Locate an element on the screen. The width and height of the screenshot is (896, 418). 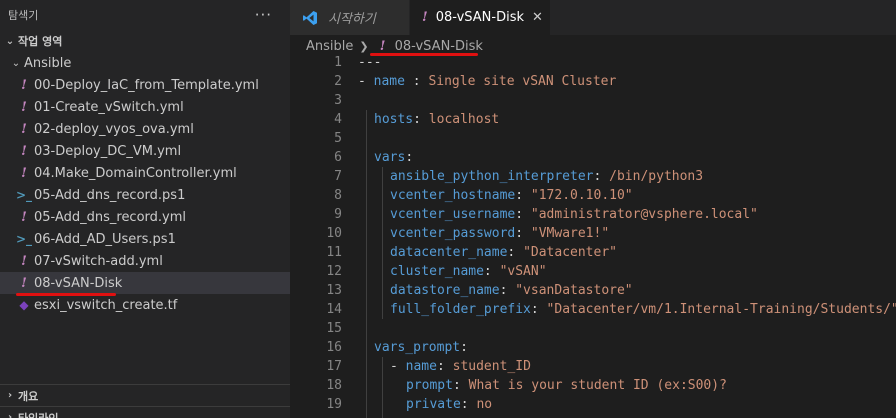
file-label: 08-vSAN-Disk is located at coordinates (78, 283).